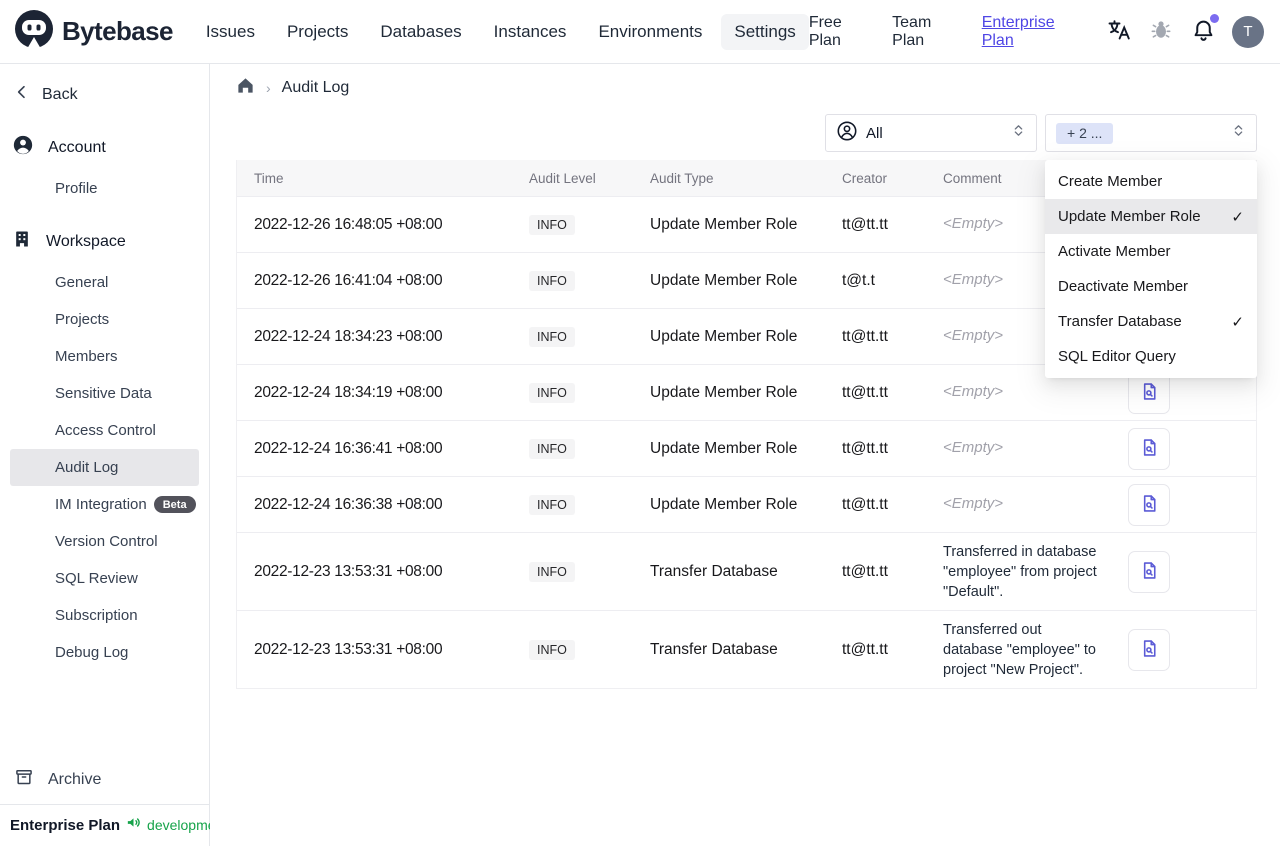  Describe the element at coordinates (93, 31) in the screenshot. I see `bytebase-logo: Bytebase` at that location.